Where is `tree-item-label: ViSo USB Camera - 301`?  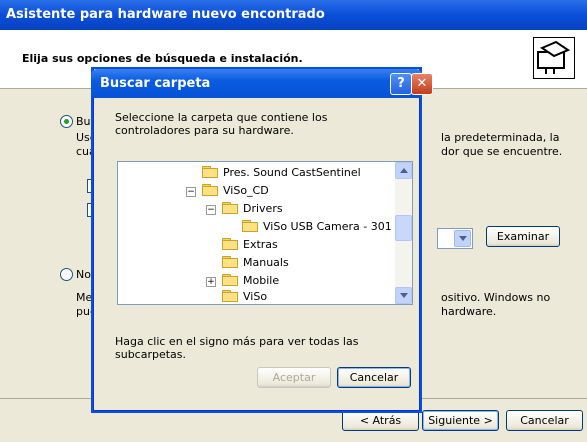
tree-item-label: ViSo USB Camera - 301 is located at coordinates (327, 226).